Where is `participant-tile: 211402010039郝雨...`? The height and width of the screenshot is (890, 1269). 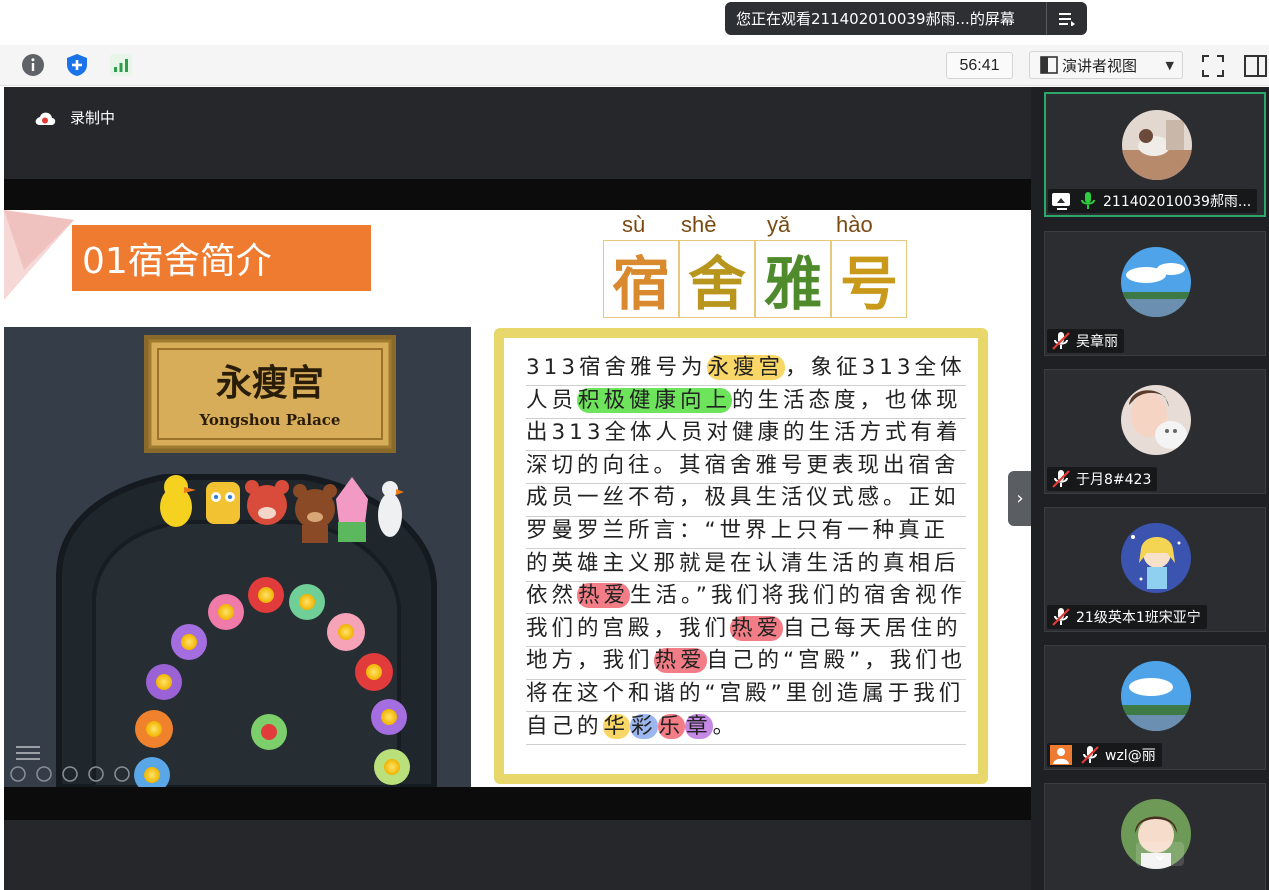
participant-tile: 211402010039郝雨... is located at coordinates (1155, 154).